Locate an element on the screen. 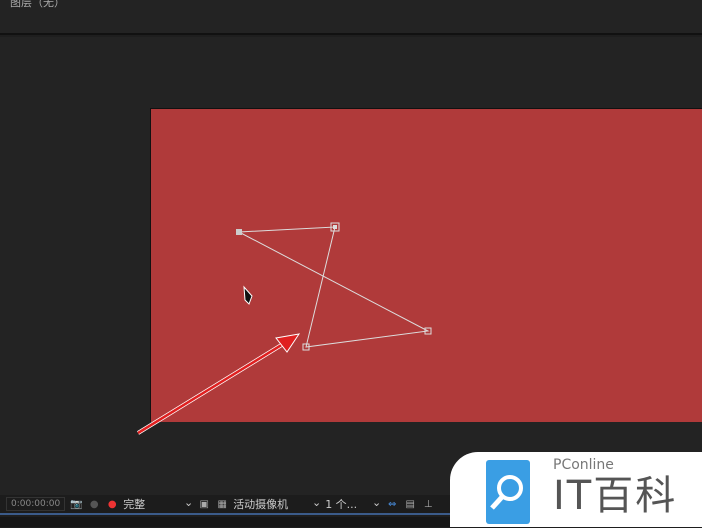  watermark-logo: PConline IT百科 is located at coordinates (576, 489).